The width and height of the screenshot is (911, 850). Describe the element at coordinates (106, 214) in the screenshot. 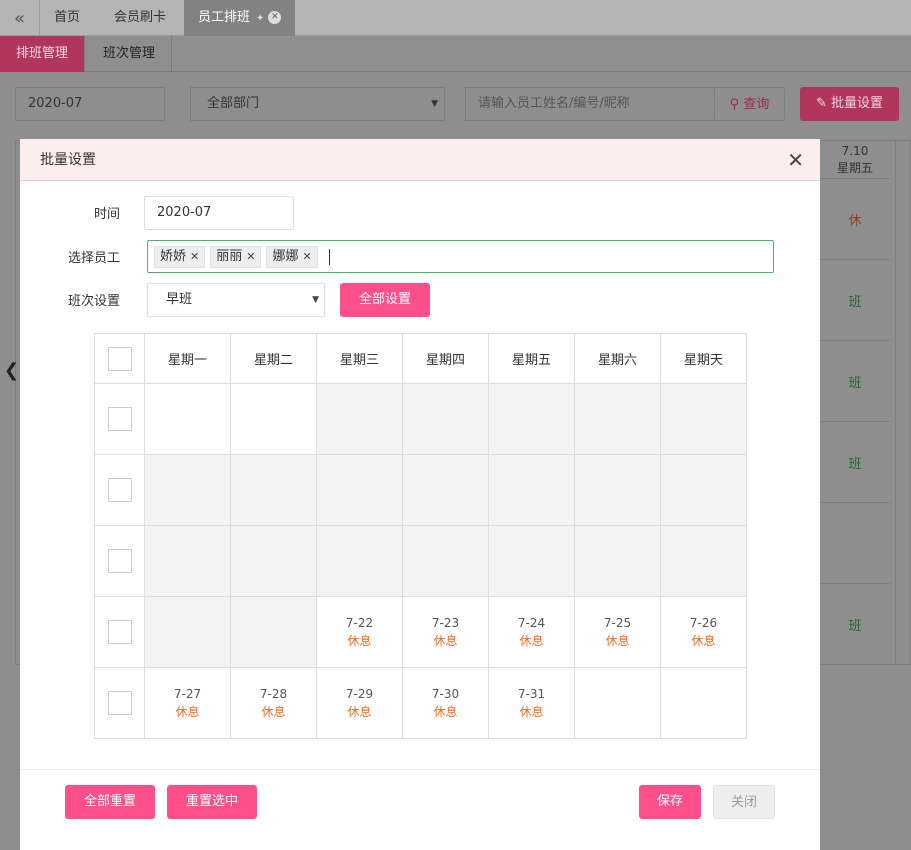

I see `time-label: 时间` at that location.